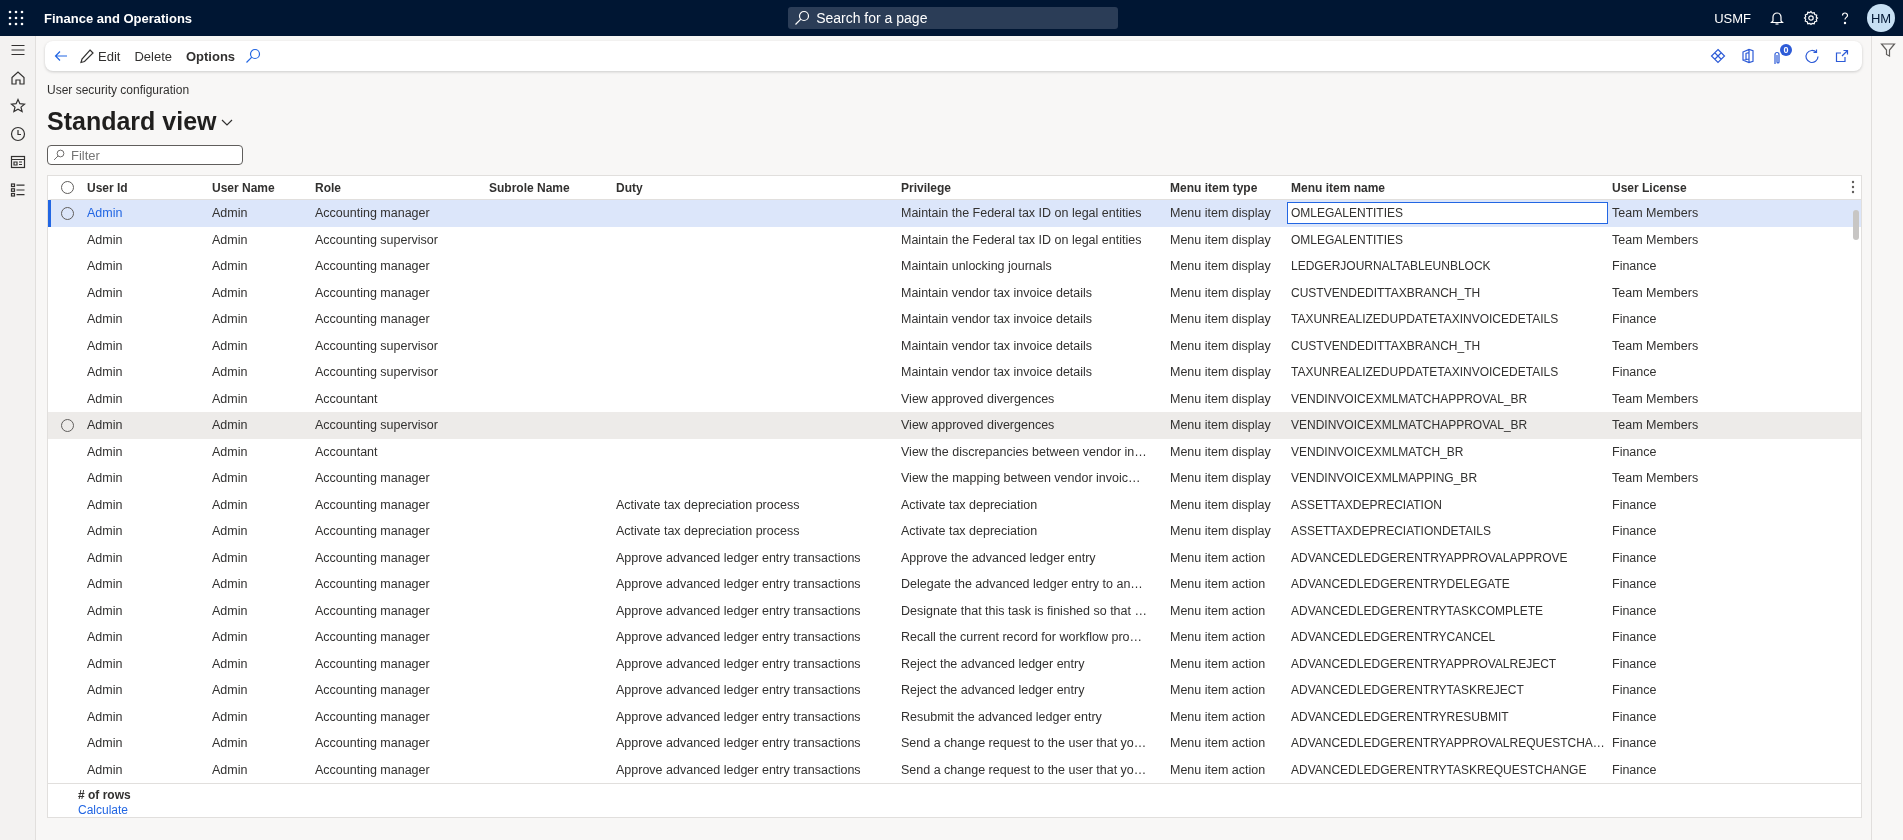 The height and width of the screenshot is (840, 1903). Describe the element at coordinates (1021, 239) in the screenshot. I see `table-cell-text: Maintain the Federal tax ID on legal entities` at that location.